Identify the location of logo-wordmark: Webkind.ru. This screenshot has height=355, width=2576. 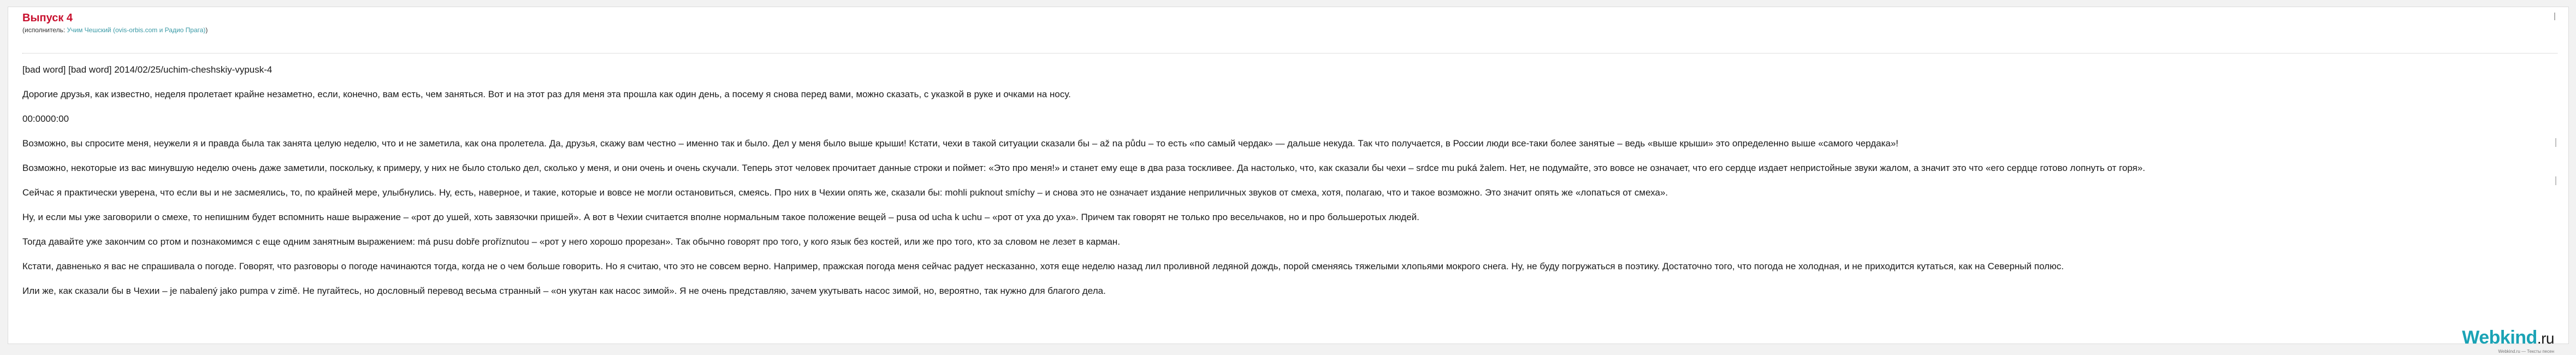
(2508, 338).